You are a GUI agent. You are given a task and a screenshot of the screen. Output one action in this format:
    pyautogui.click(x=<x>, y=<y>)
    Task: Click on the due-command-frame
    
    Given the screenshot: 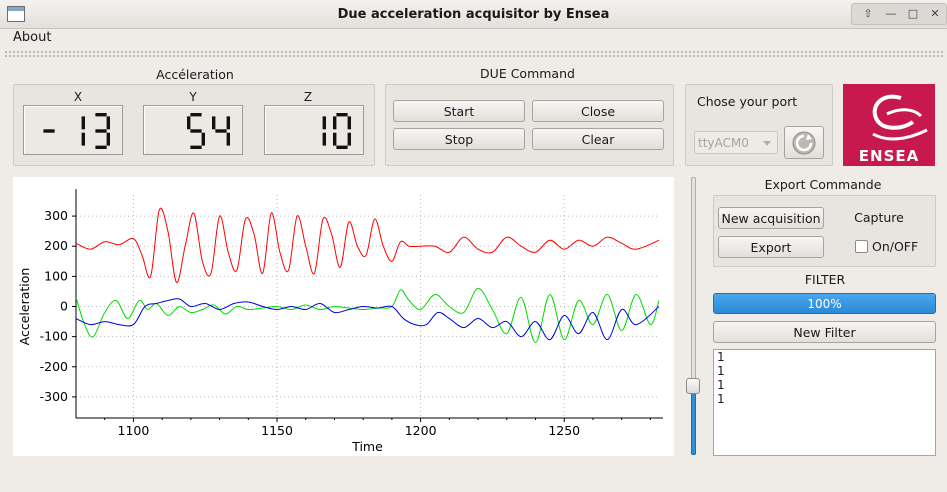 What is the action you would take?
    pyautogui.click(x=529, y=125)
    